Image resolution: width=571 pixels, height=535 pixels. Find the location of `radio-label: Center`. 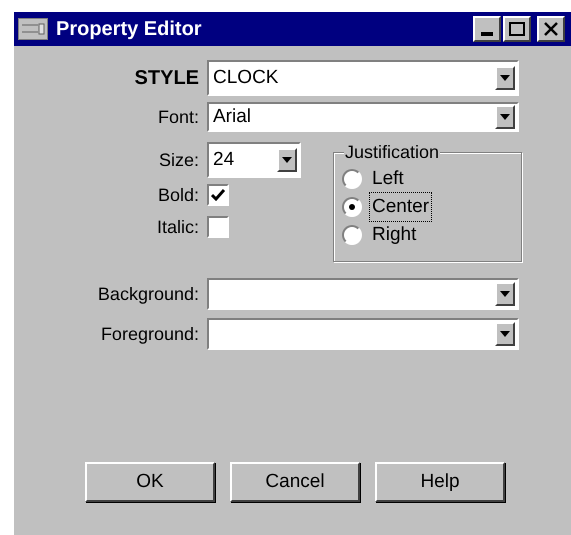

radio-label: Center is located at coordinates (401, 207).